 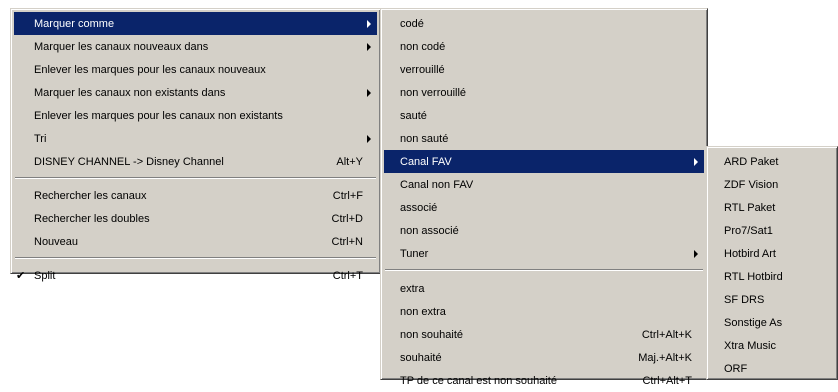 I want to click on fav-item-orf: ORF, so click(x=772, y=368).